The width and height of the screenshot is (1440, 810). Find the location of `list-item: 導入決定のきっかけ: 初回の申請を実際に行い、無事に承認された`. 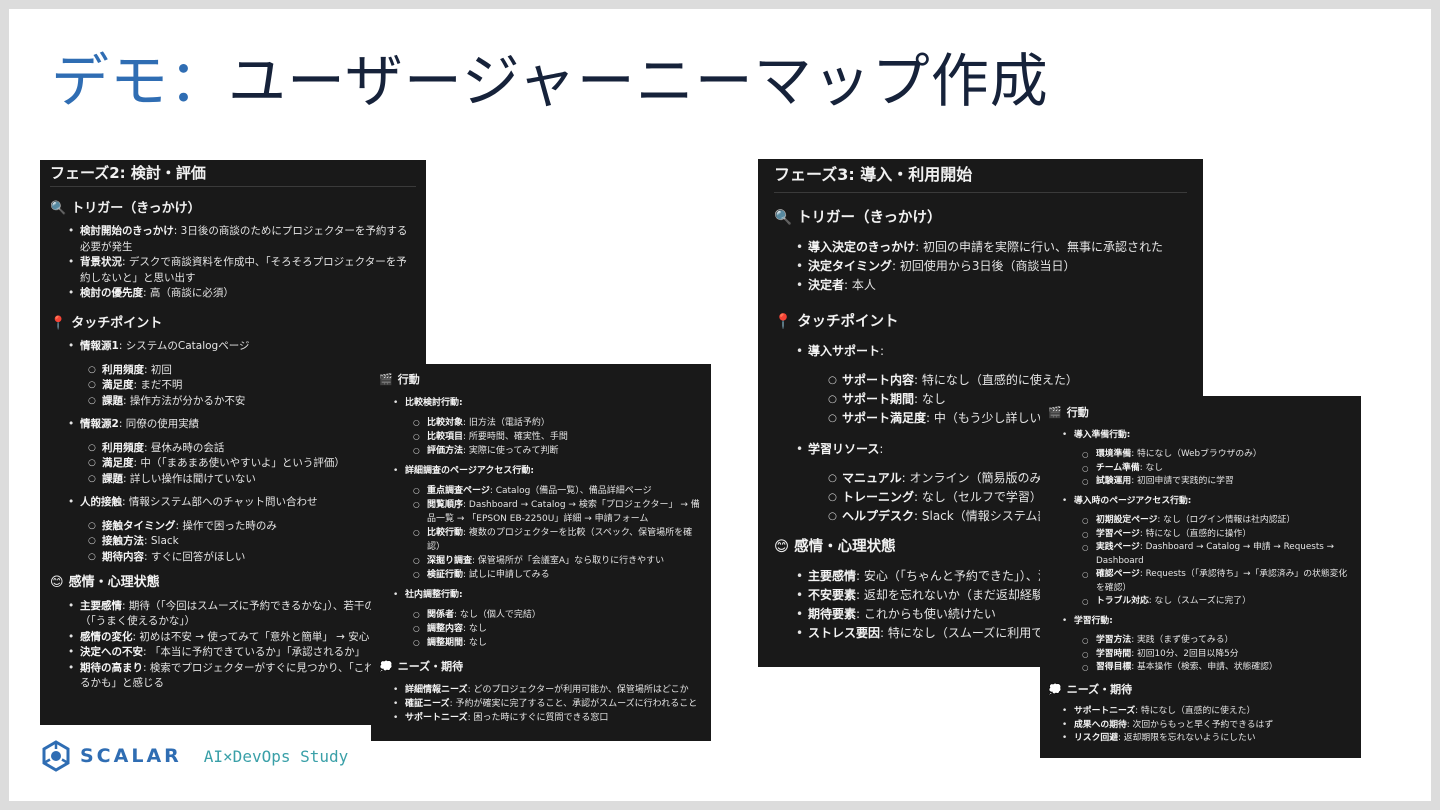

list-item: 導入決定のきっかけ: 初回の申請を実際に行い、無事に承認された is located at coordinates (991, 247).